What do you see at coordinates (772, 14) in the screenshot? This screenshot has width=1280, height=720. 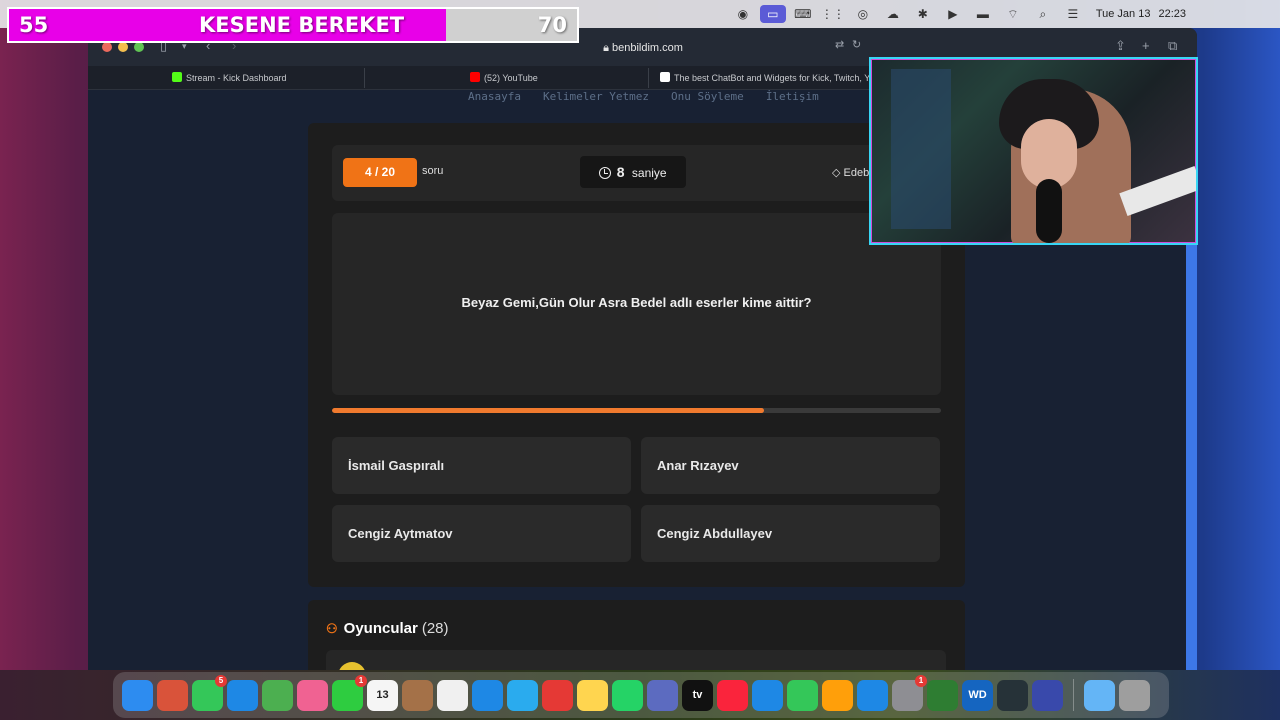 I see `screen-share-icon: ▭` at bounding box center [772, 14].